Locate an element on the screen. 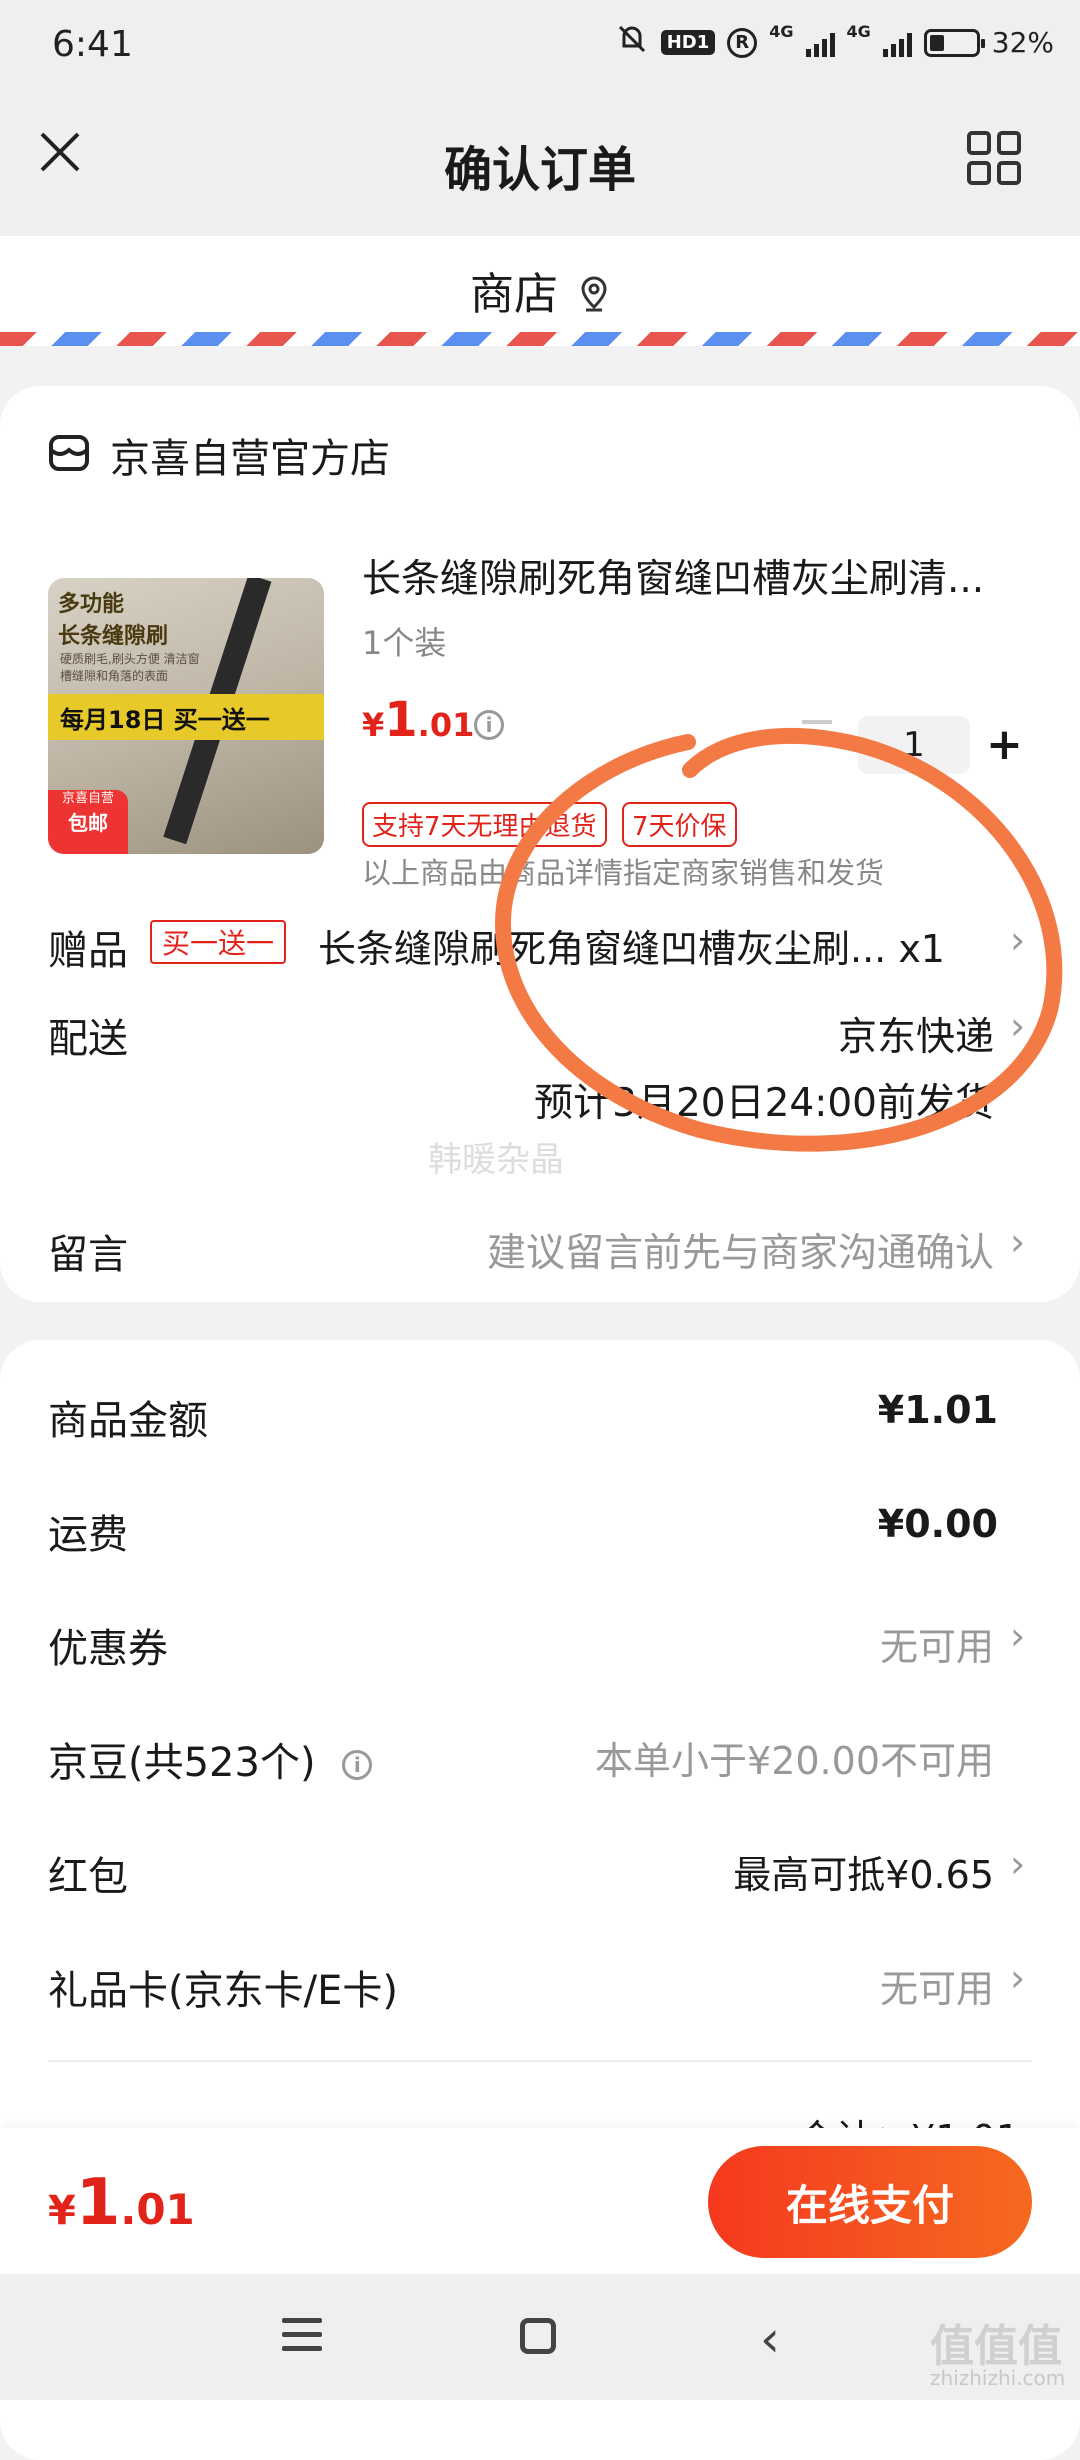 The width and height of the screenshot is (1080, 2460). jx-self-operated-tag: 京喜自营 包邮 is located at coordinates (88, 822).